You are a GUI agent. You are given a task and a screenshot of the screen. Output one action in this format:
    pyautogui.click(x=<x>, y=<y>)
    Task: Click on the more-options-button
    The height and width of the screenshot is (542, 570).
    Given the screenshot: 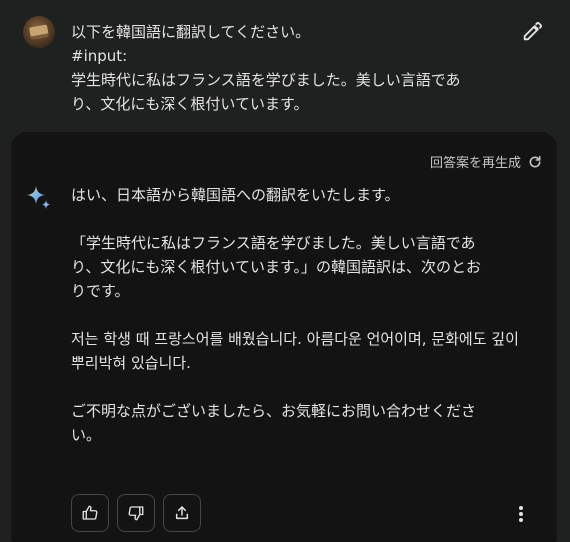 What is the action you would take?
    pyautogui.click(x=521, y=514)
    